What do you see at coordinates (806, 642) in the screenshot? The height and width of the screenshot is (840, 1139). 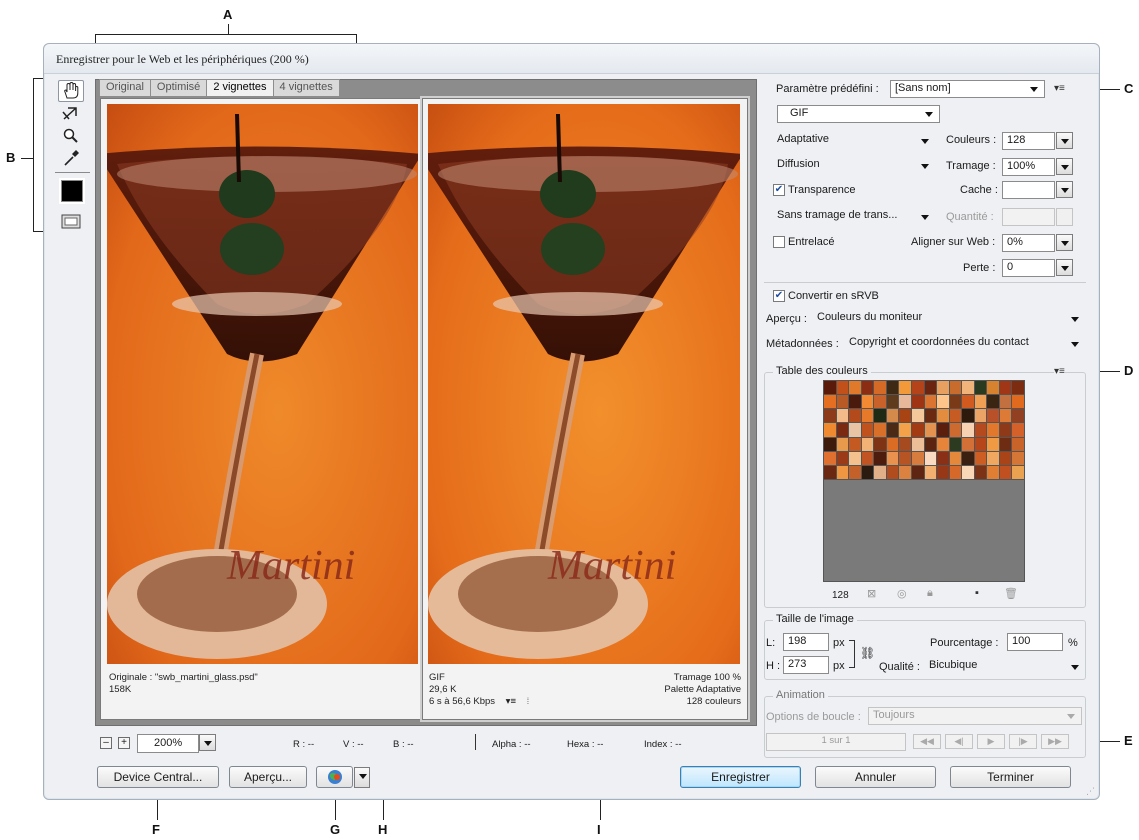 I see `width-field: 198` at bounding box center [806, 642].